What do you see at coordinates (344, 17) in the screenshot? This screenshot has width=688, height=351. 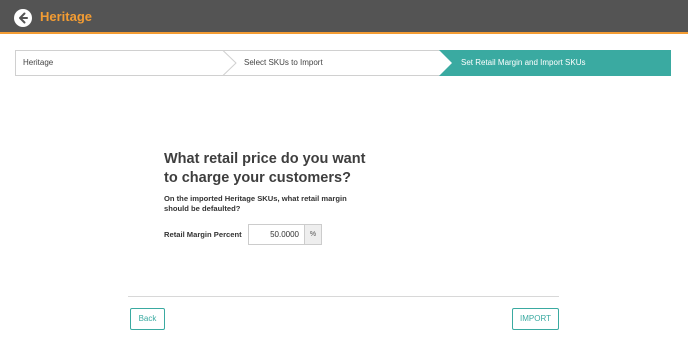 I see `top-bar: Heritage` at bounding box center [344, 17].